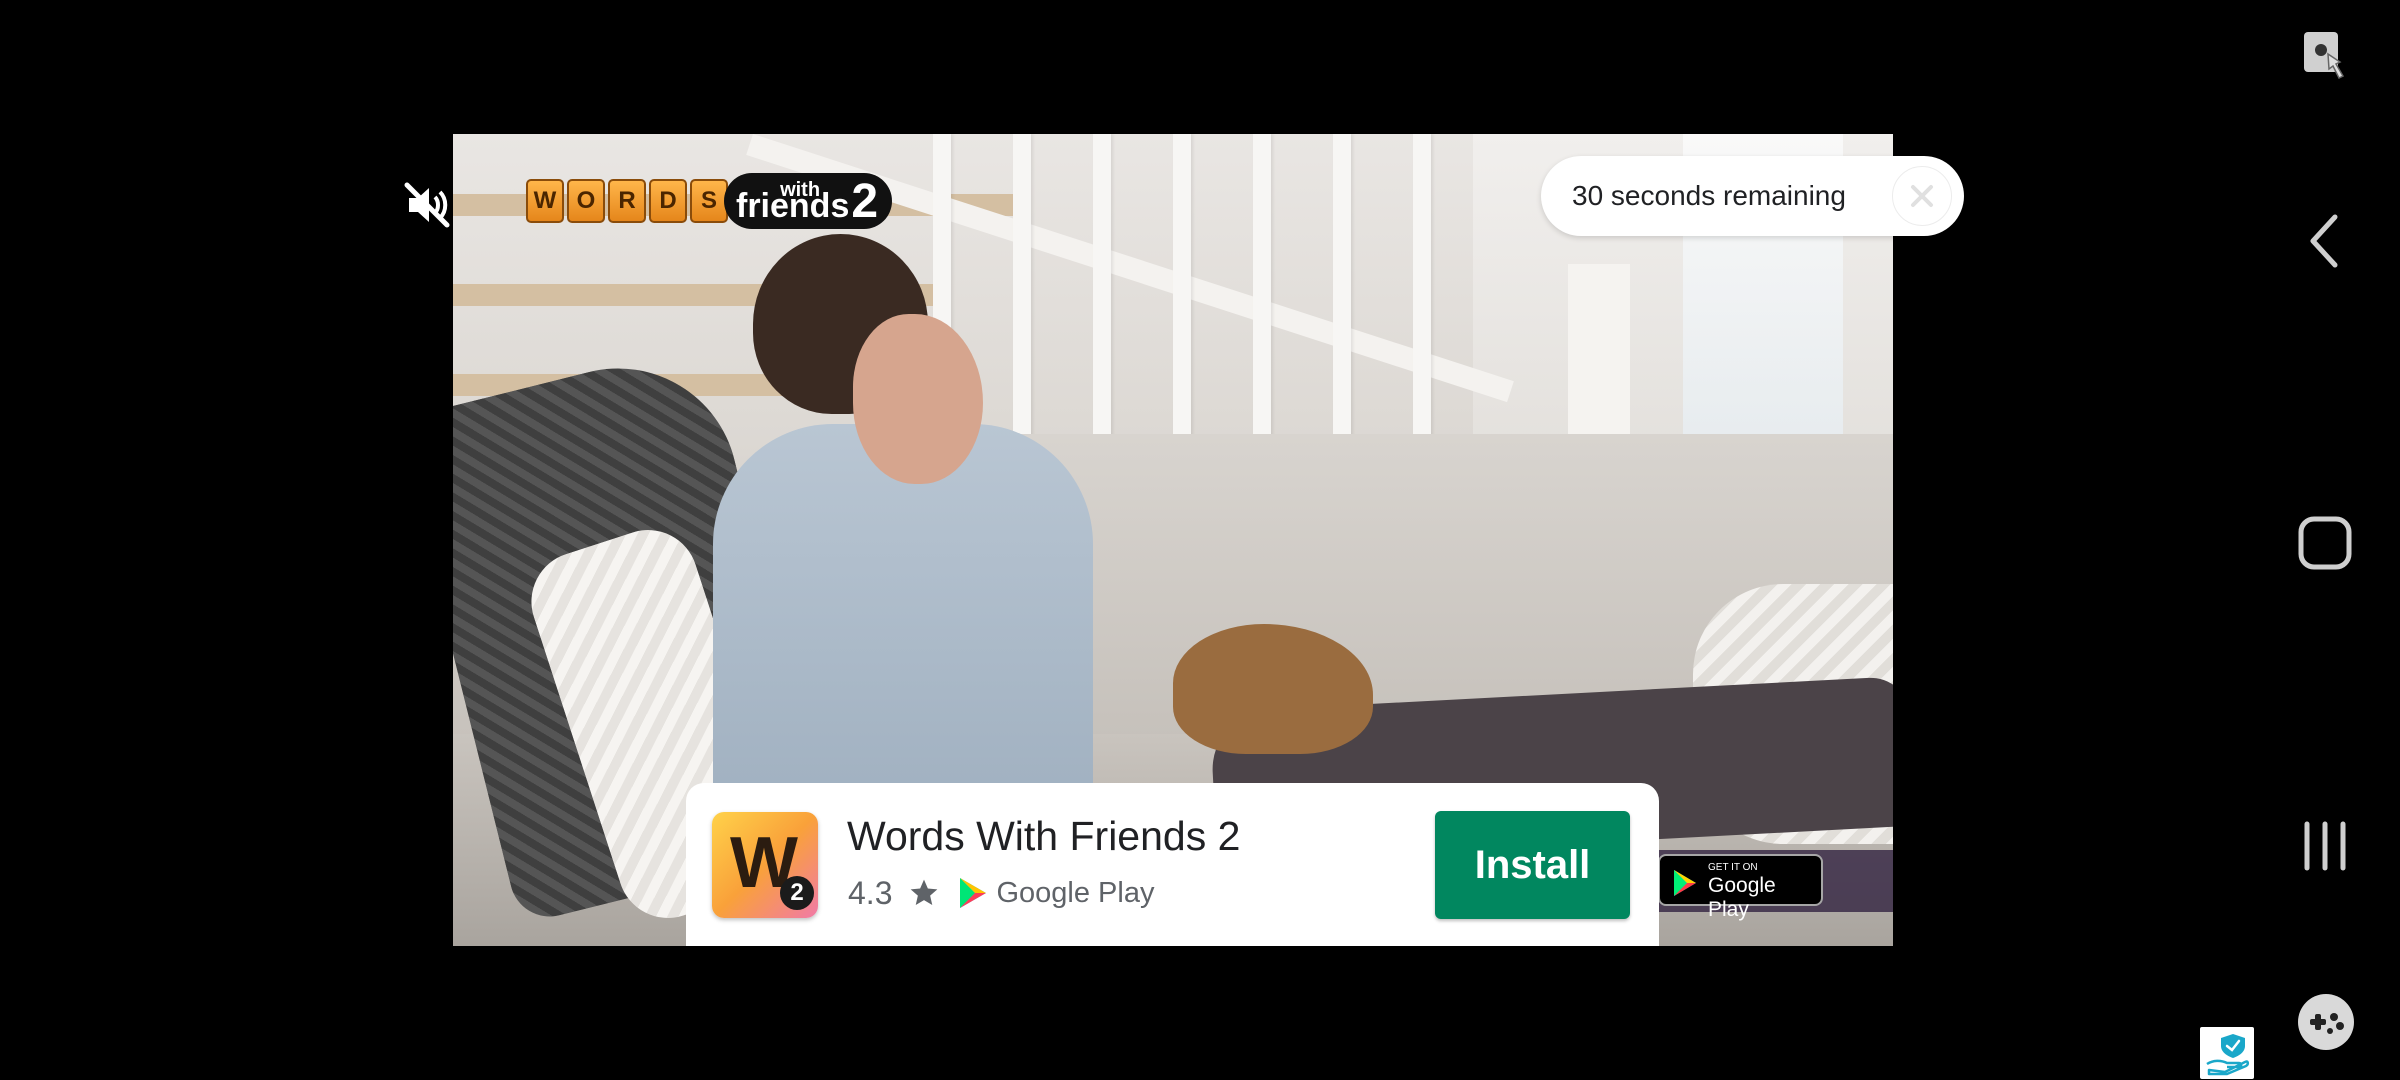  I want to click on brand-number: 2, so click(865, 201).